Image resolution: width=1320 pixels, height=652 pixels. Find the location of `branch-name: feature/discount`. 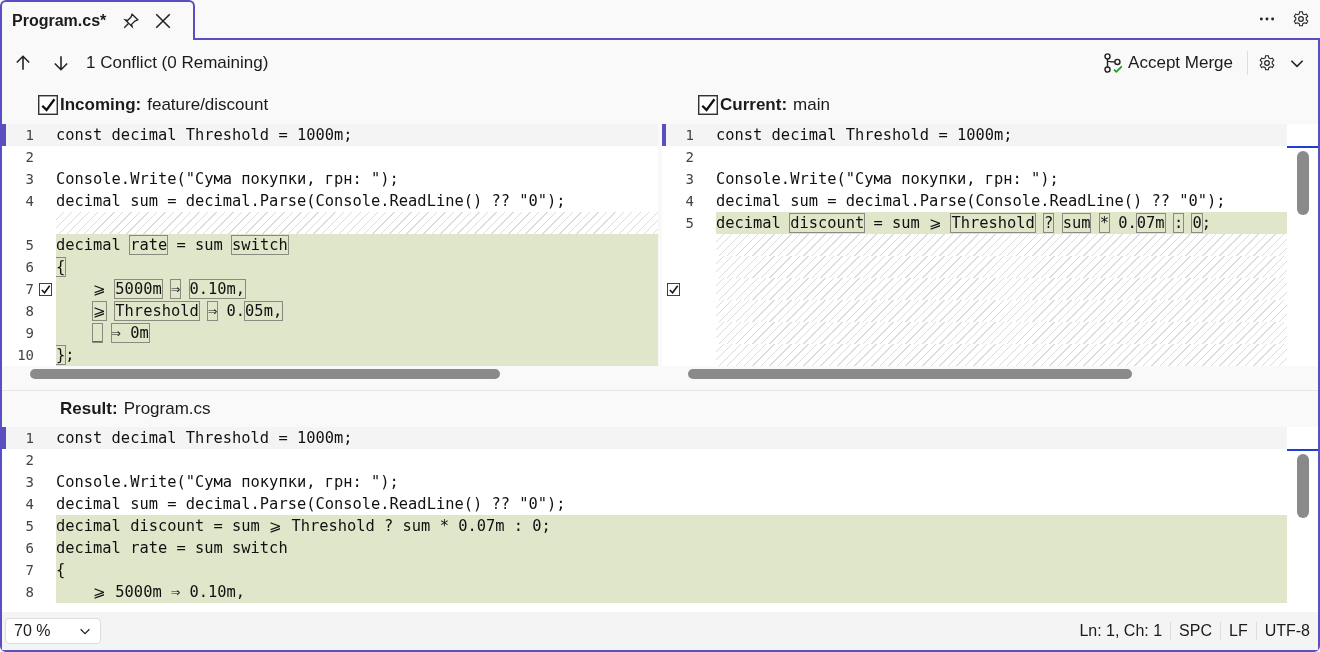

branch-name: feature/discount is located at coordinates (208, 105).